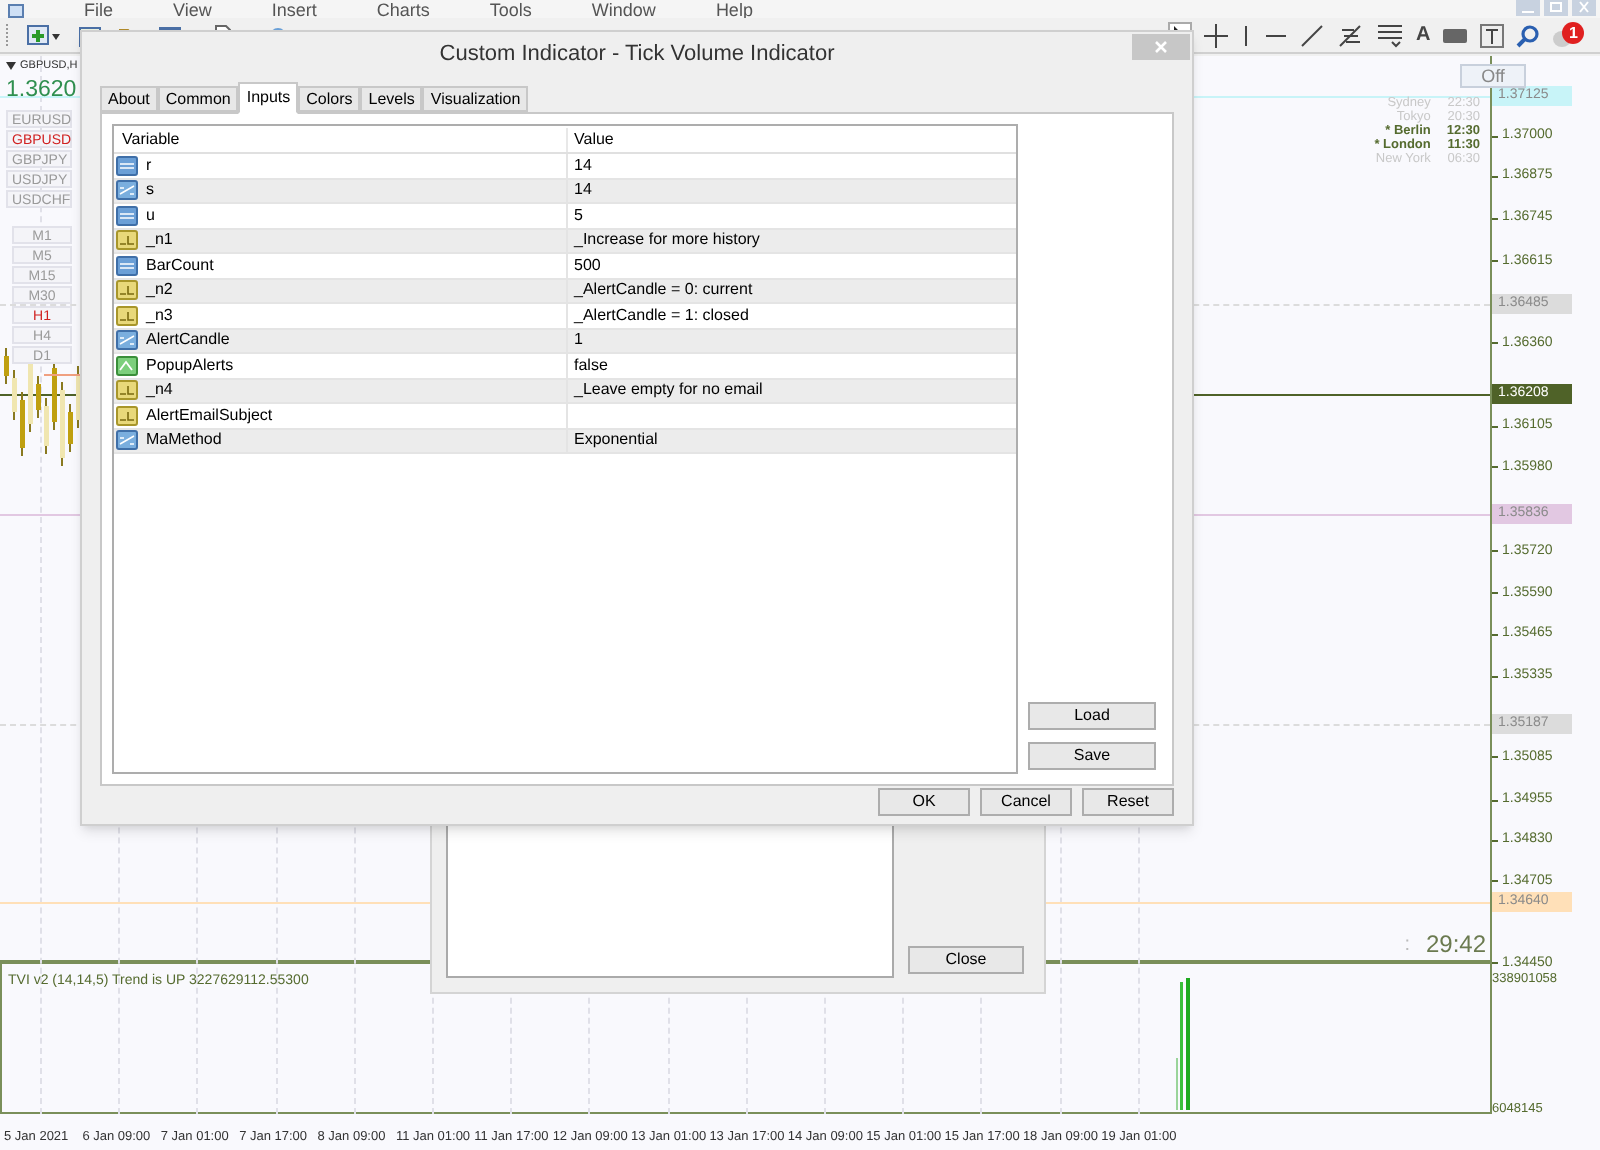 This screenshot has width=1600, height=1150. What do you see at coordinates (268, 98) in the screenshot?
I see `tab: Inputs` at bounding box center [268, 98].